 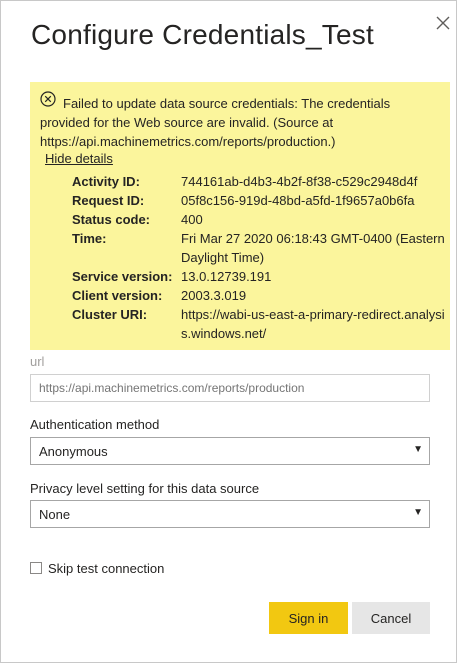 What do you see at coordinates (443, 23) in the screenshot?
I see `close-icon` at bounding box center [443, 23].